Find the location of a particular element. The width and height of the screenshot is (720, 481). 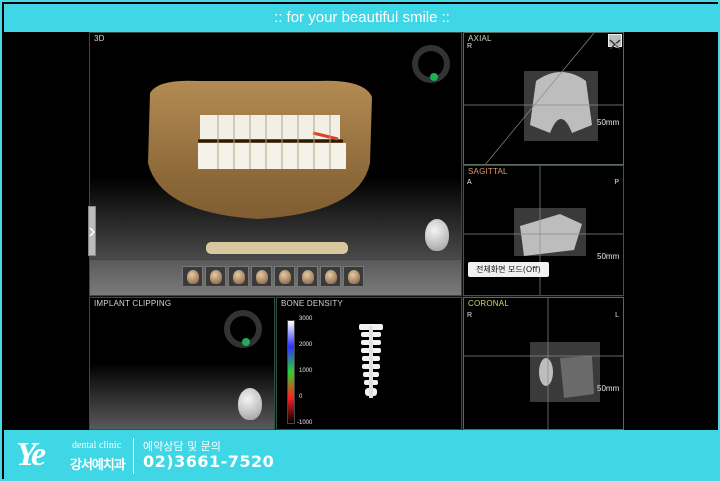

view-preset-bottom-button is located at coordinates (353, 276).